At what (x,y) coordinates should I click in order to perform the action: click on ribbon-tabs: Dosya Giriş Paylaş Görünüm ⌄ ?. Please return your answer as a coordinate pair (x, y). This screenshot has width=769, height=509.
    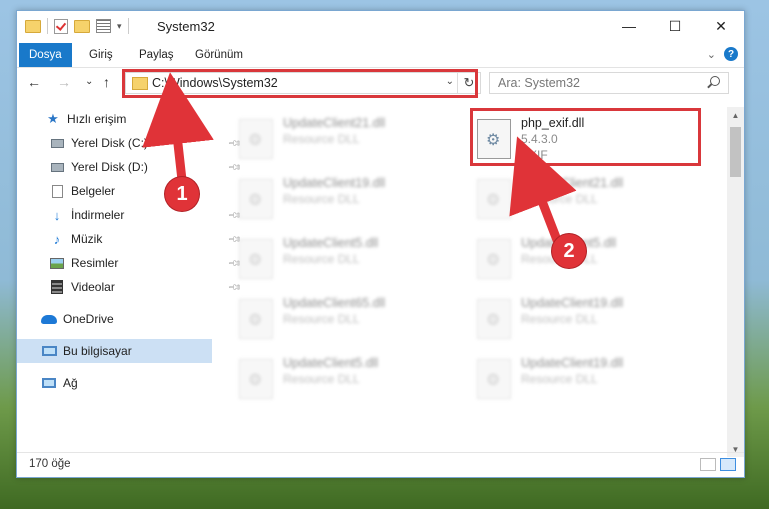
    Looking at the image, I should click on (380, 55).